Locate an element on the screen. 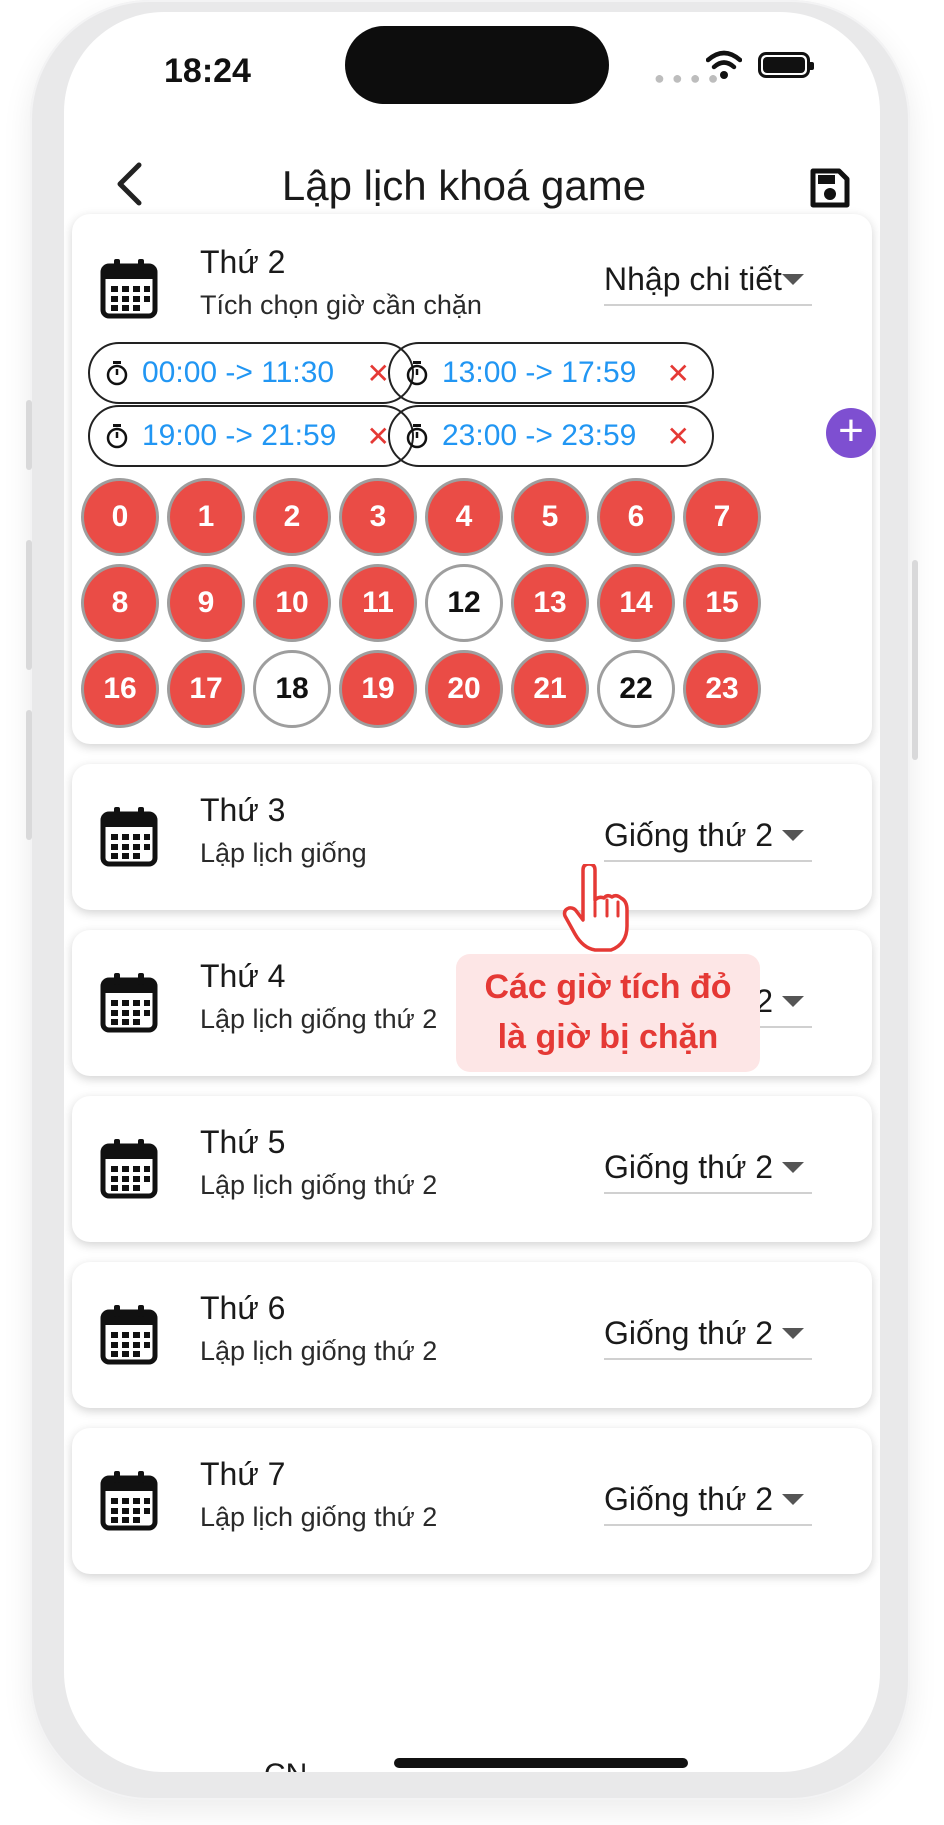  schedule-mode-dropdown: Nhập chi tiết is located at coordinates (708, 280).